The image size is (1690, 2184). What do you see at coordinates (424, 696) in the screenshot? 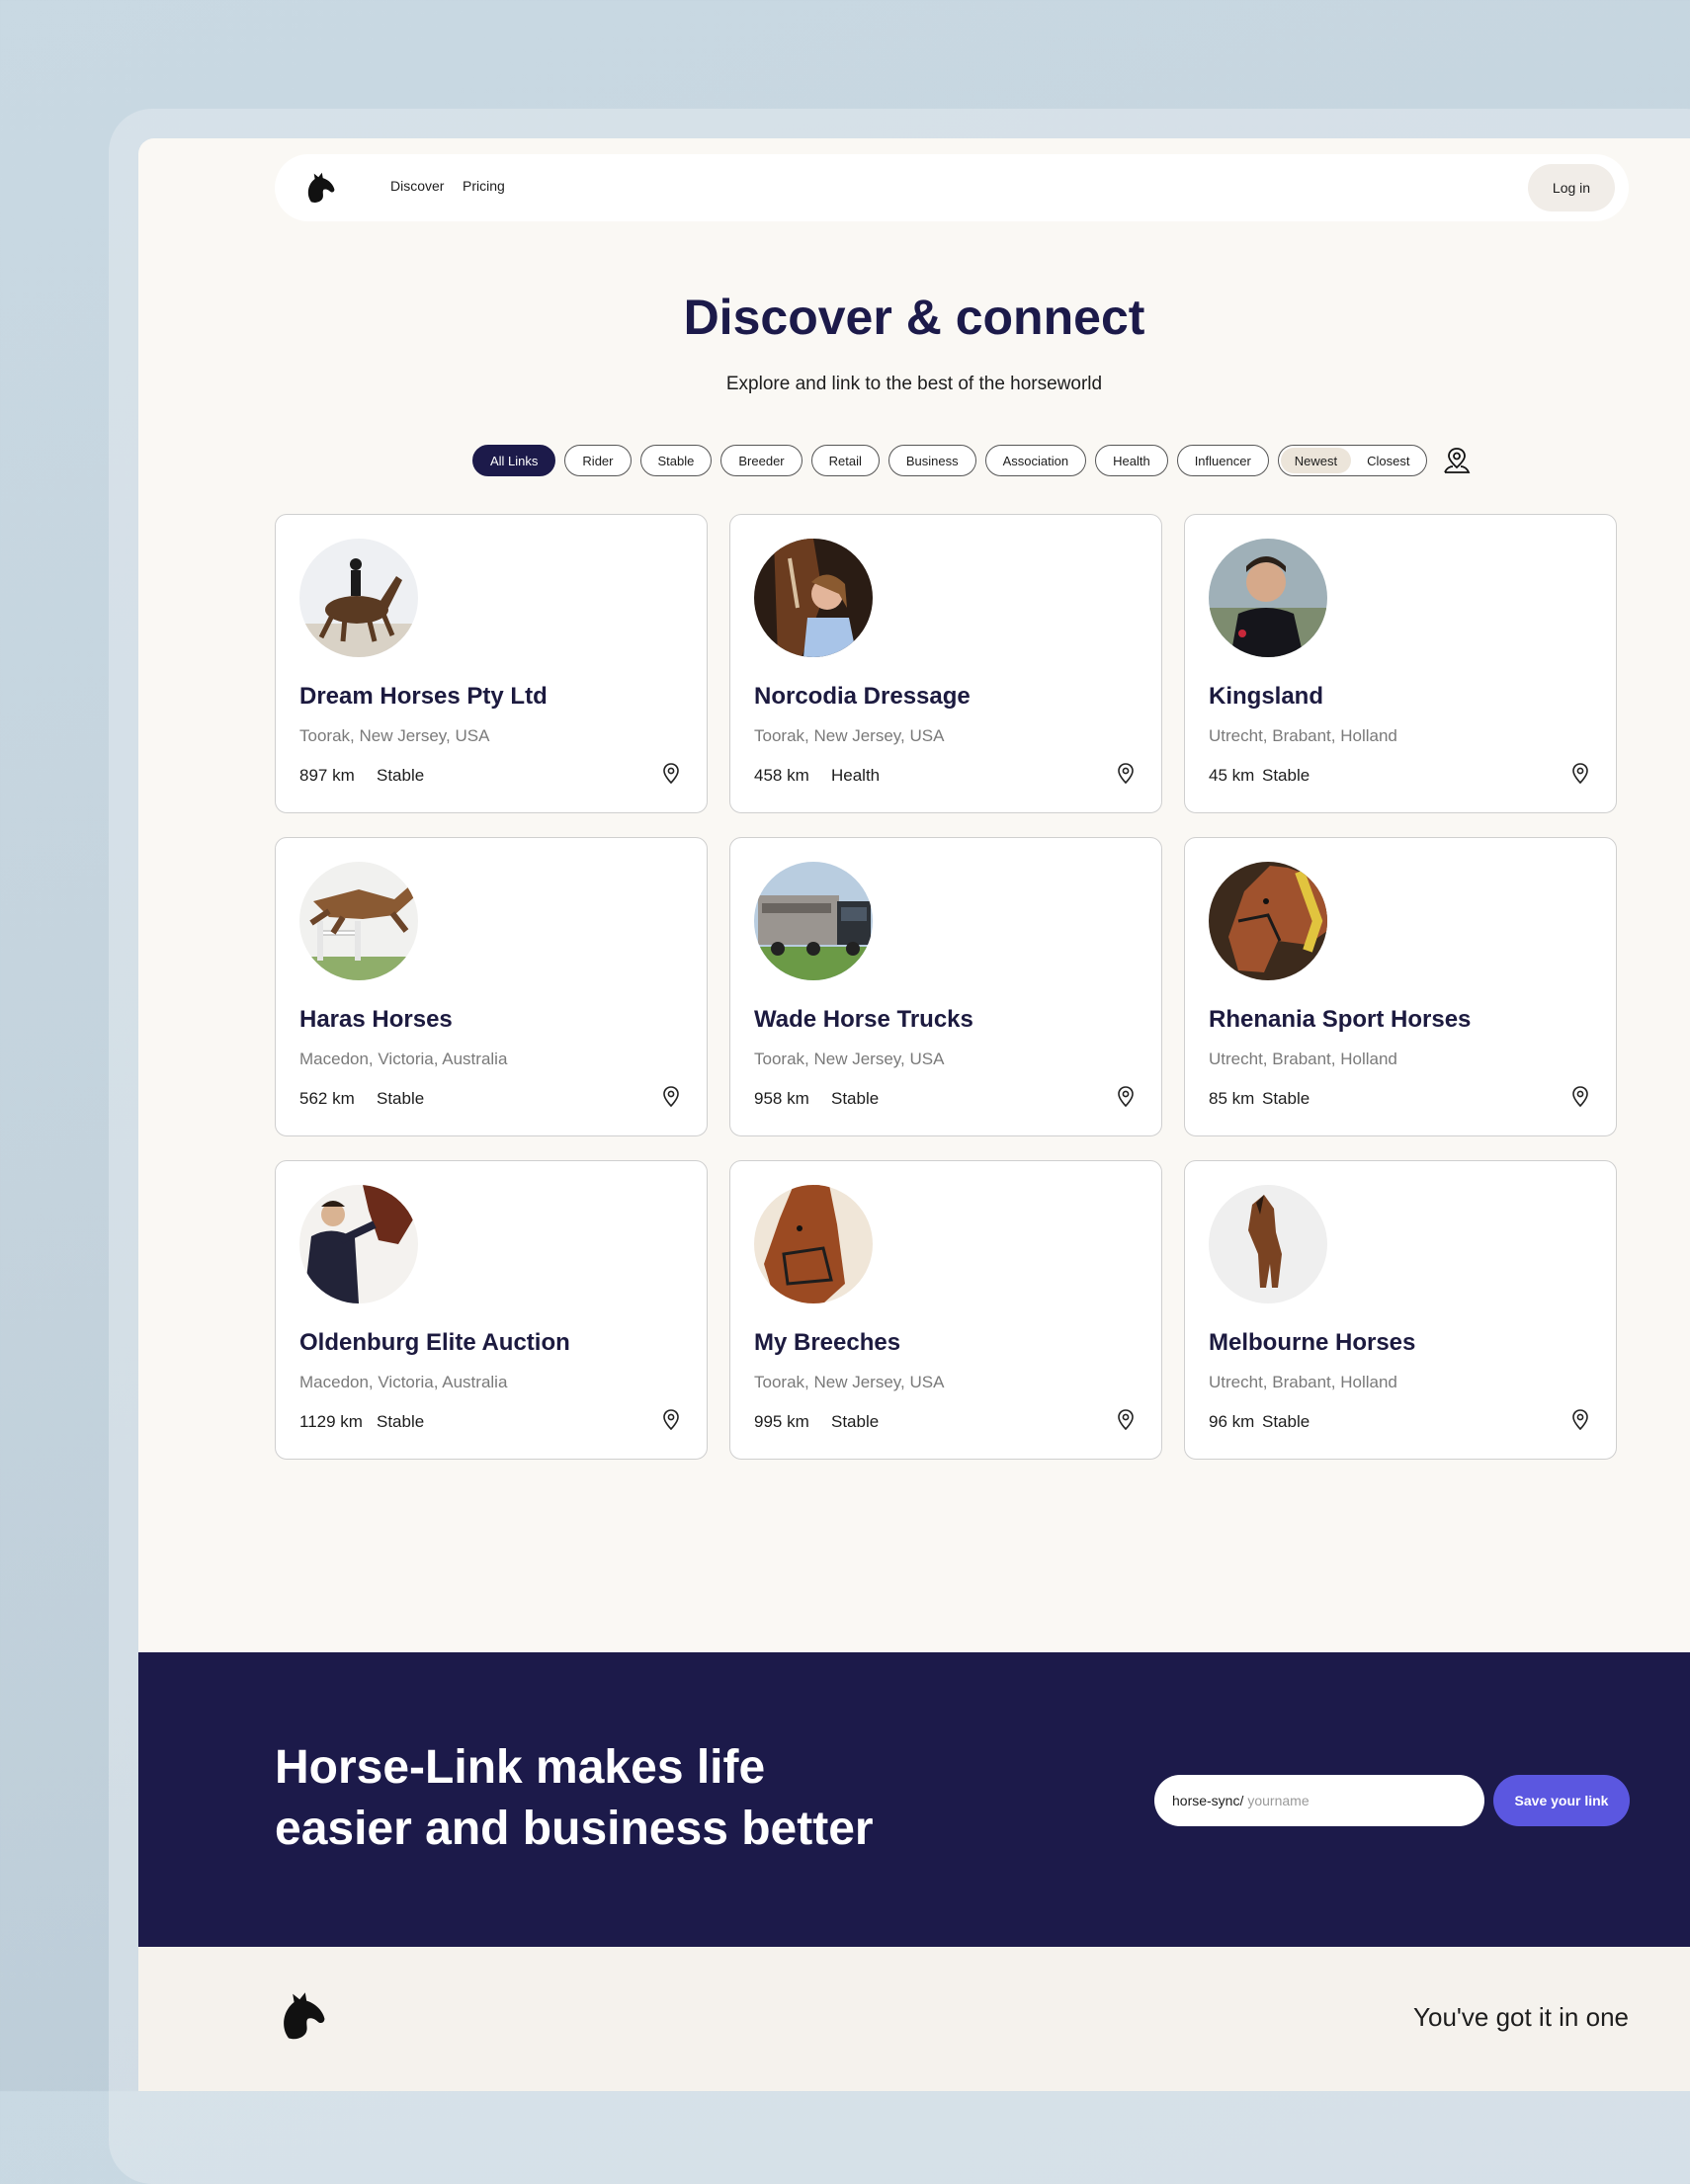
I see `profile-name: Dream Horses Pty Ltd` at bounding box center [424, 696].